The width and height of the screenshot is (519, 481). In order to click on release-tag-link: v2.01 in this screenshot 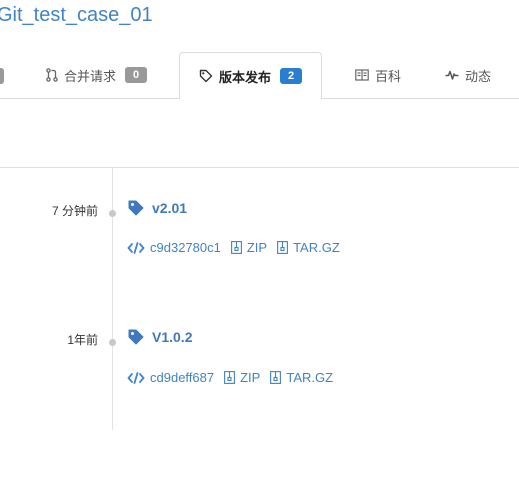, I will do `click(169, 208)`.